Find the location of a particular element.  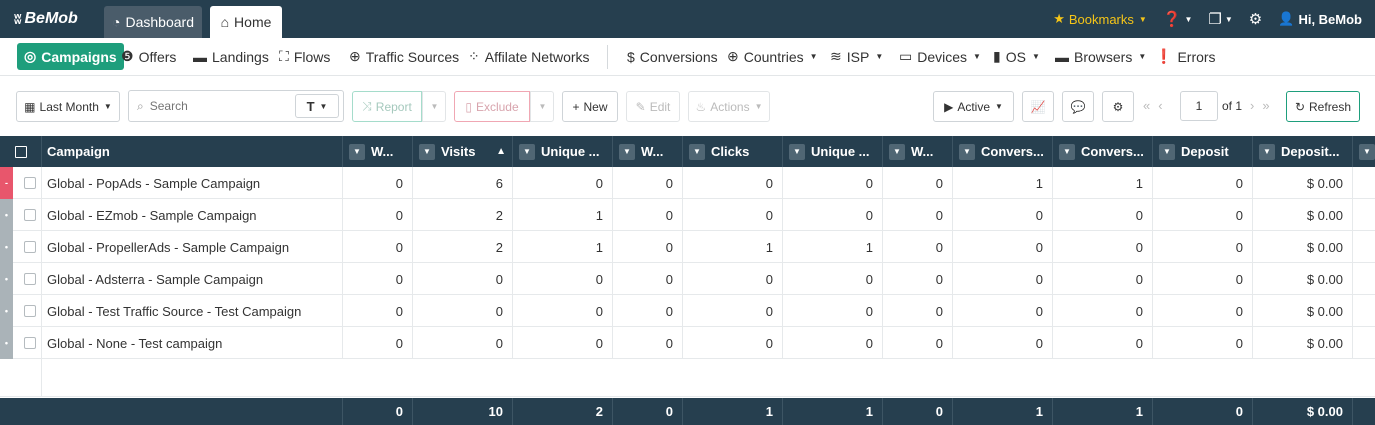

column-settings-button: ⚙ is located at coordinates (1118, 106).